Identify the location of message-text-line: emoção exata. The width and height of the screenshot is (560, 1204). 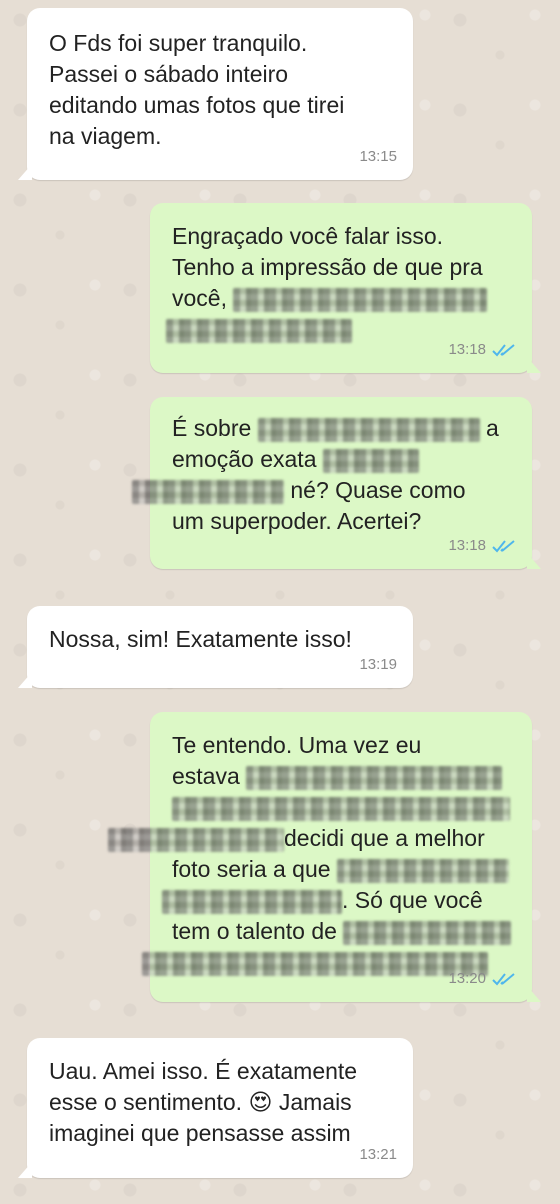
(352, 459).